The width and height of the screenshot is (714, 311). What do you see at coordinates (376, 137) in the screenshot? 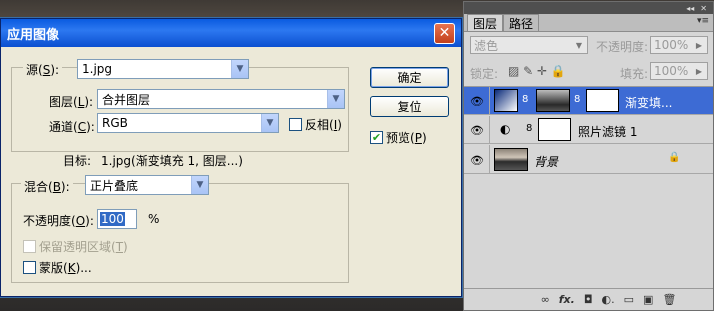
I see `checkmark-icon: ✔` at bounding box center [376, 137].